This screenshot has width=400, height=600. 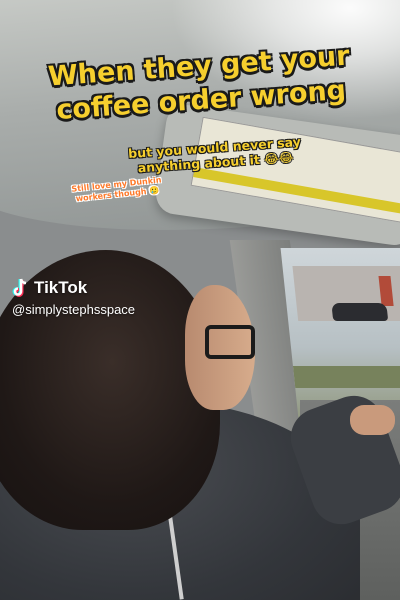 I want to click on parked-car, so click(x=360, y=312).